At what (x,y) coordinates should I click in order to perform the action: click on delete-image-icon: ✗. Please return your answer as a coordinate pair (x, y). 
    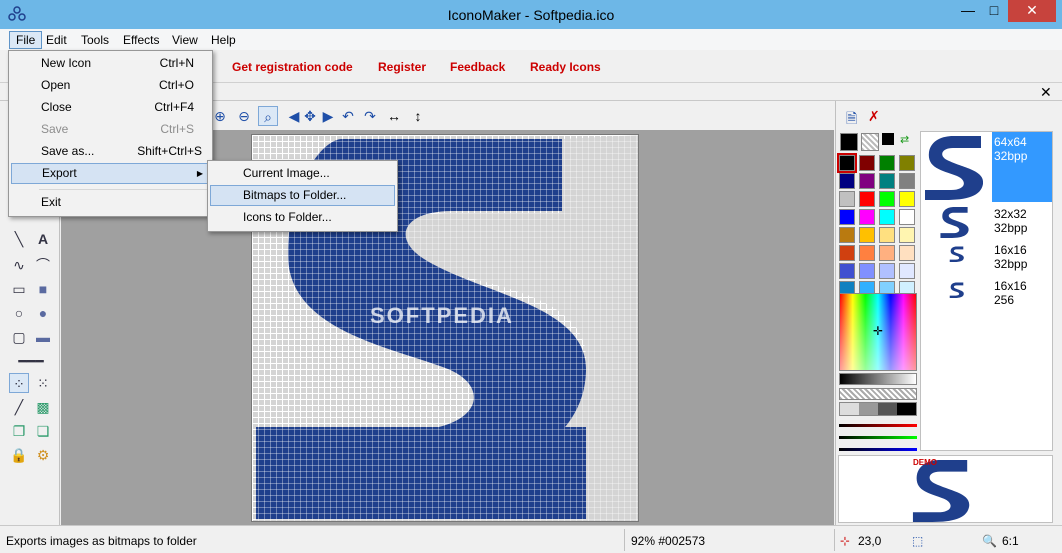
    Looking at the image, I should click on (874, 116).